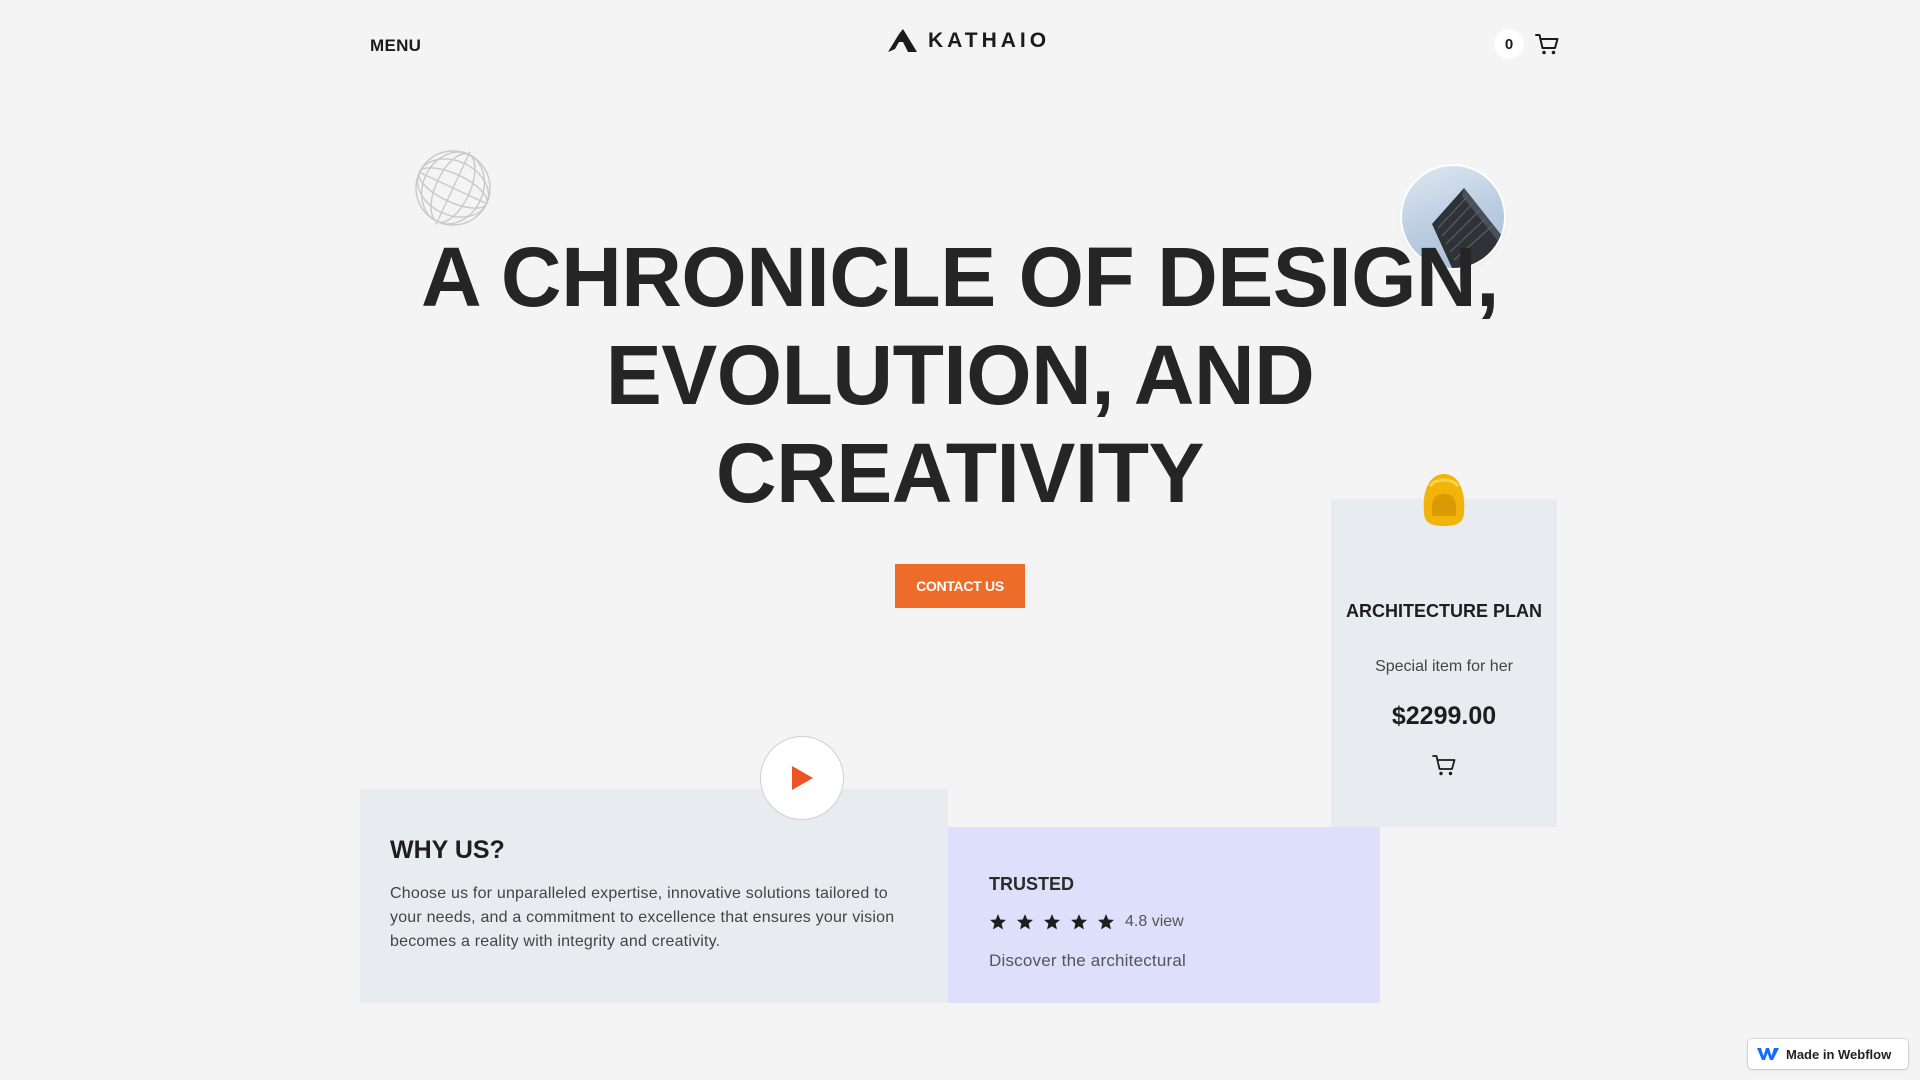 The height and width of the screenshot is (1080, 1920). Describe the element at coordinates (395, 46) in the screenshot. I see `menu-button: MENU` at that location.